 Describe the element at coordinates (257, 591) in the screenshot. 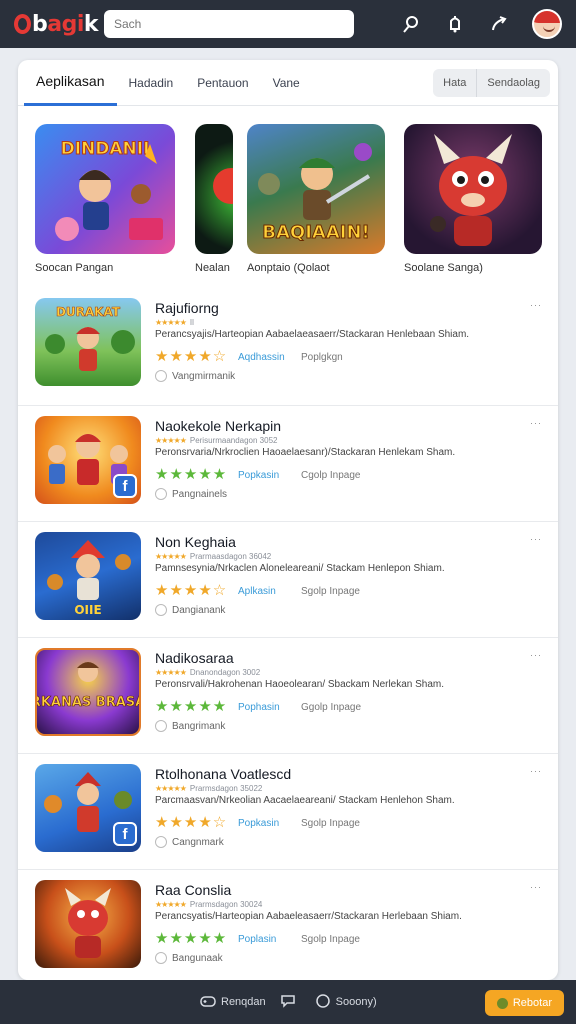

I see `app-category-link: Aplkasin` at that location.